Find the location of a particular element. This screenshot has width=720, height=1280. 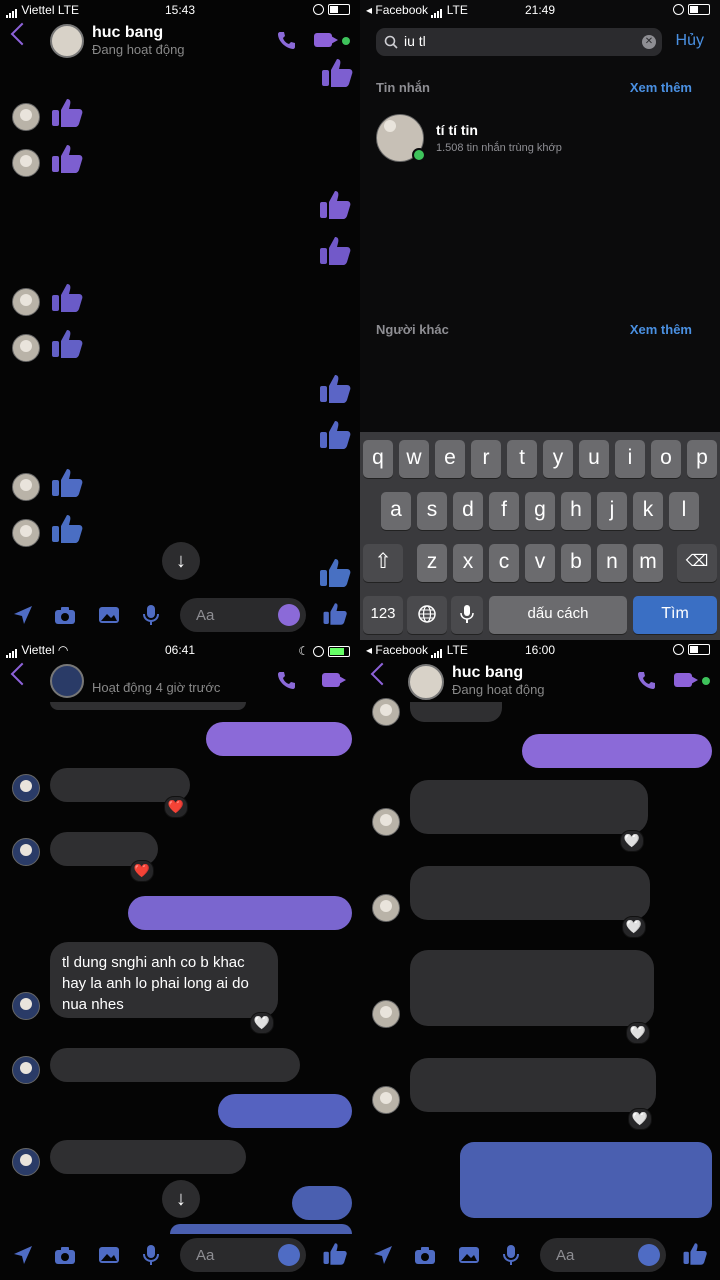

key: x is located at coordinates (468, 563).